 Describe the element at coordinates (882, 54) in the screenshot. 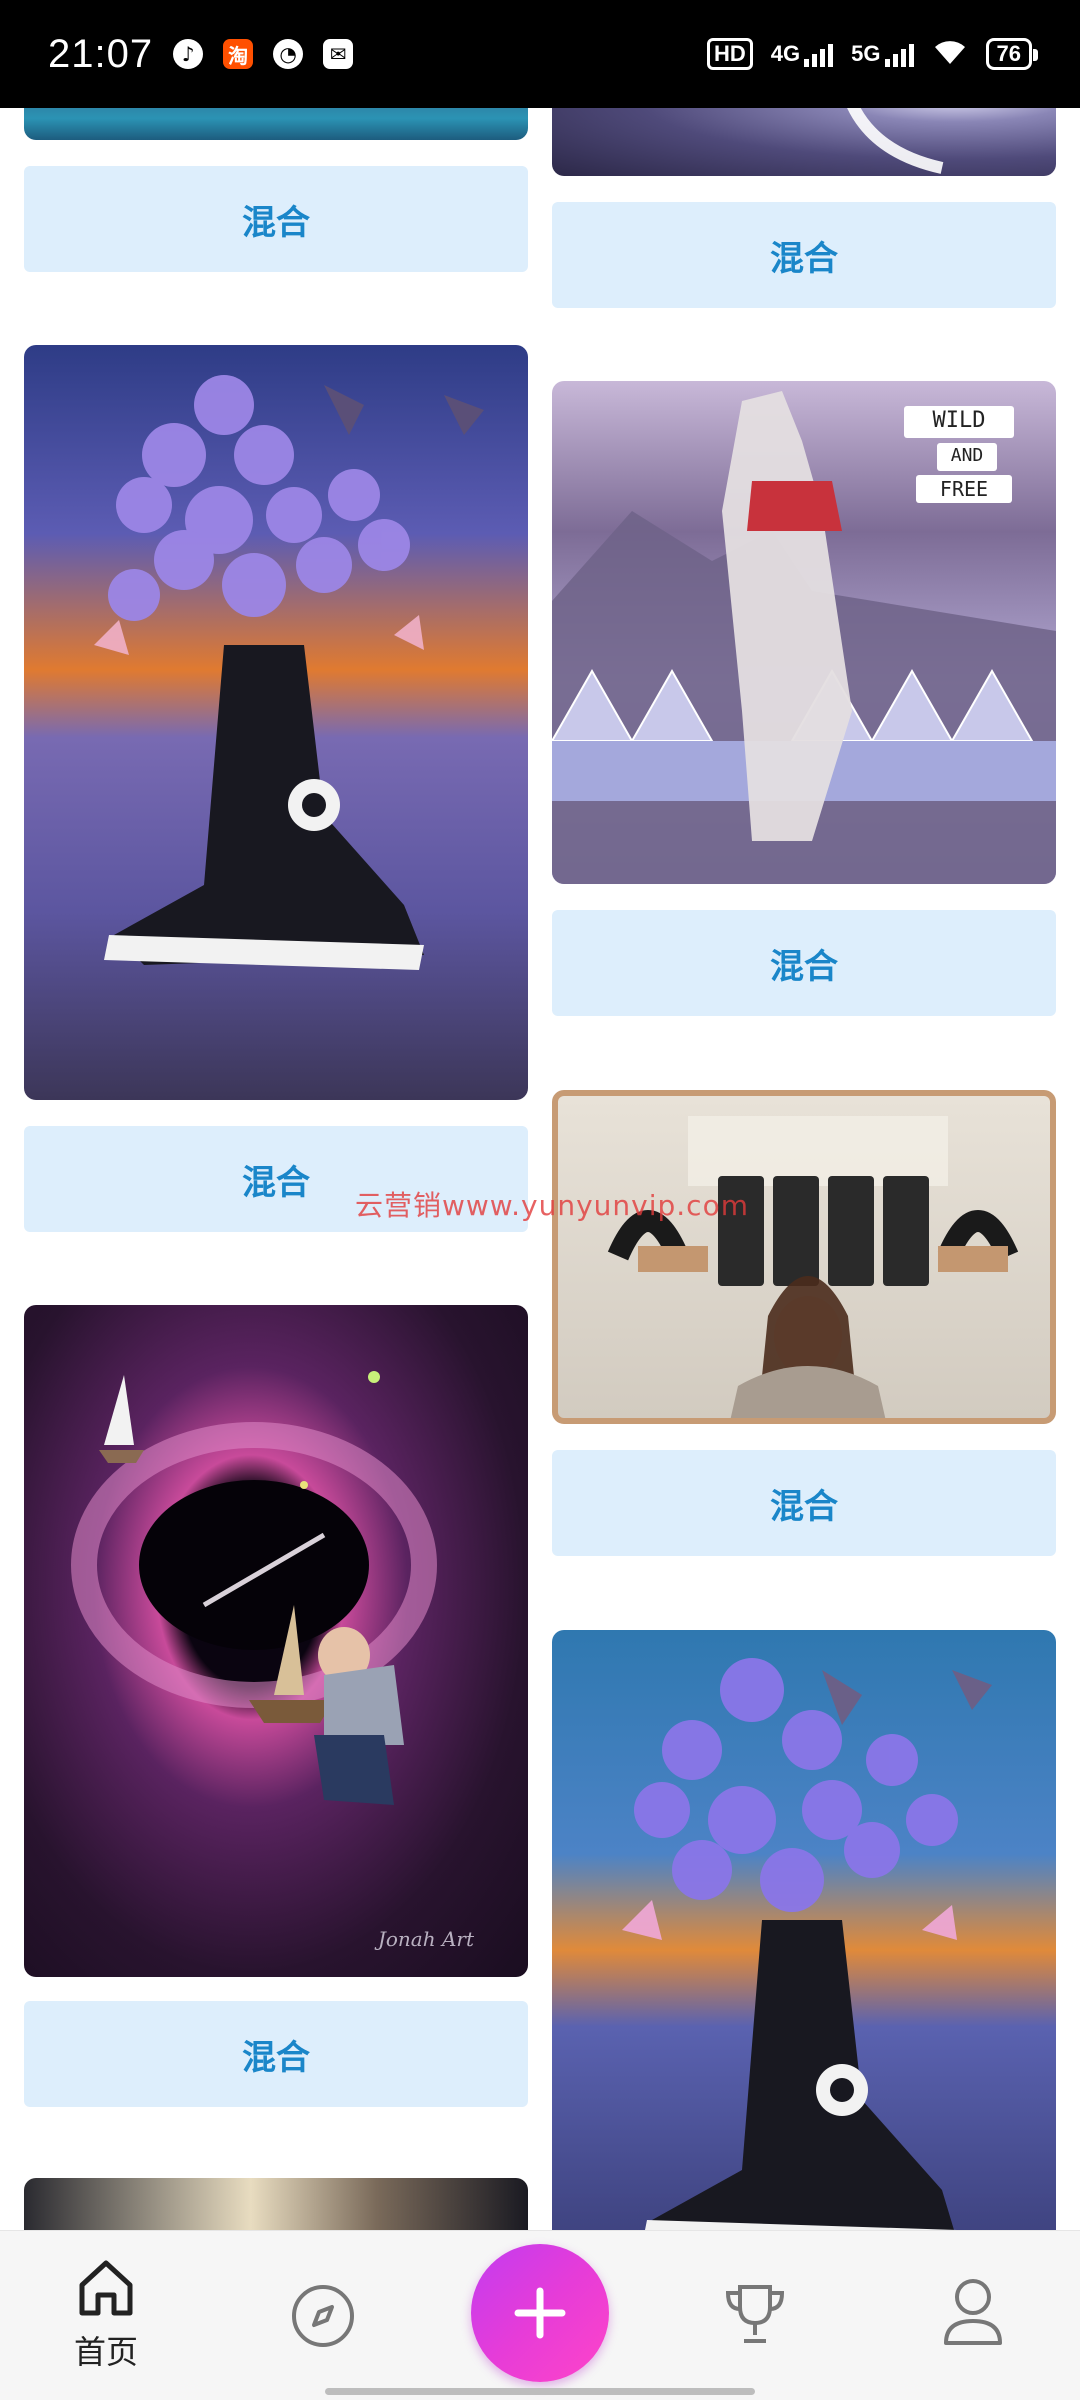

I see `network-5g: 5G` at that location.